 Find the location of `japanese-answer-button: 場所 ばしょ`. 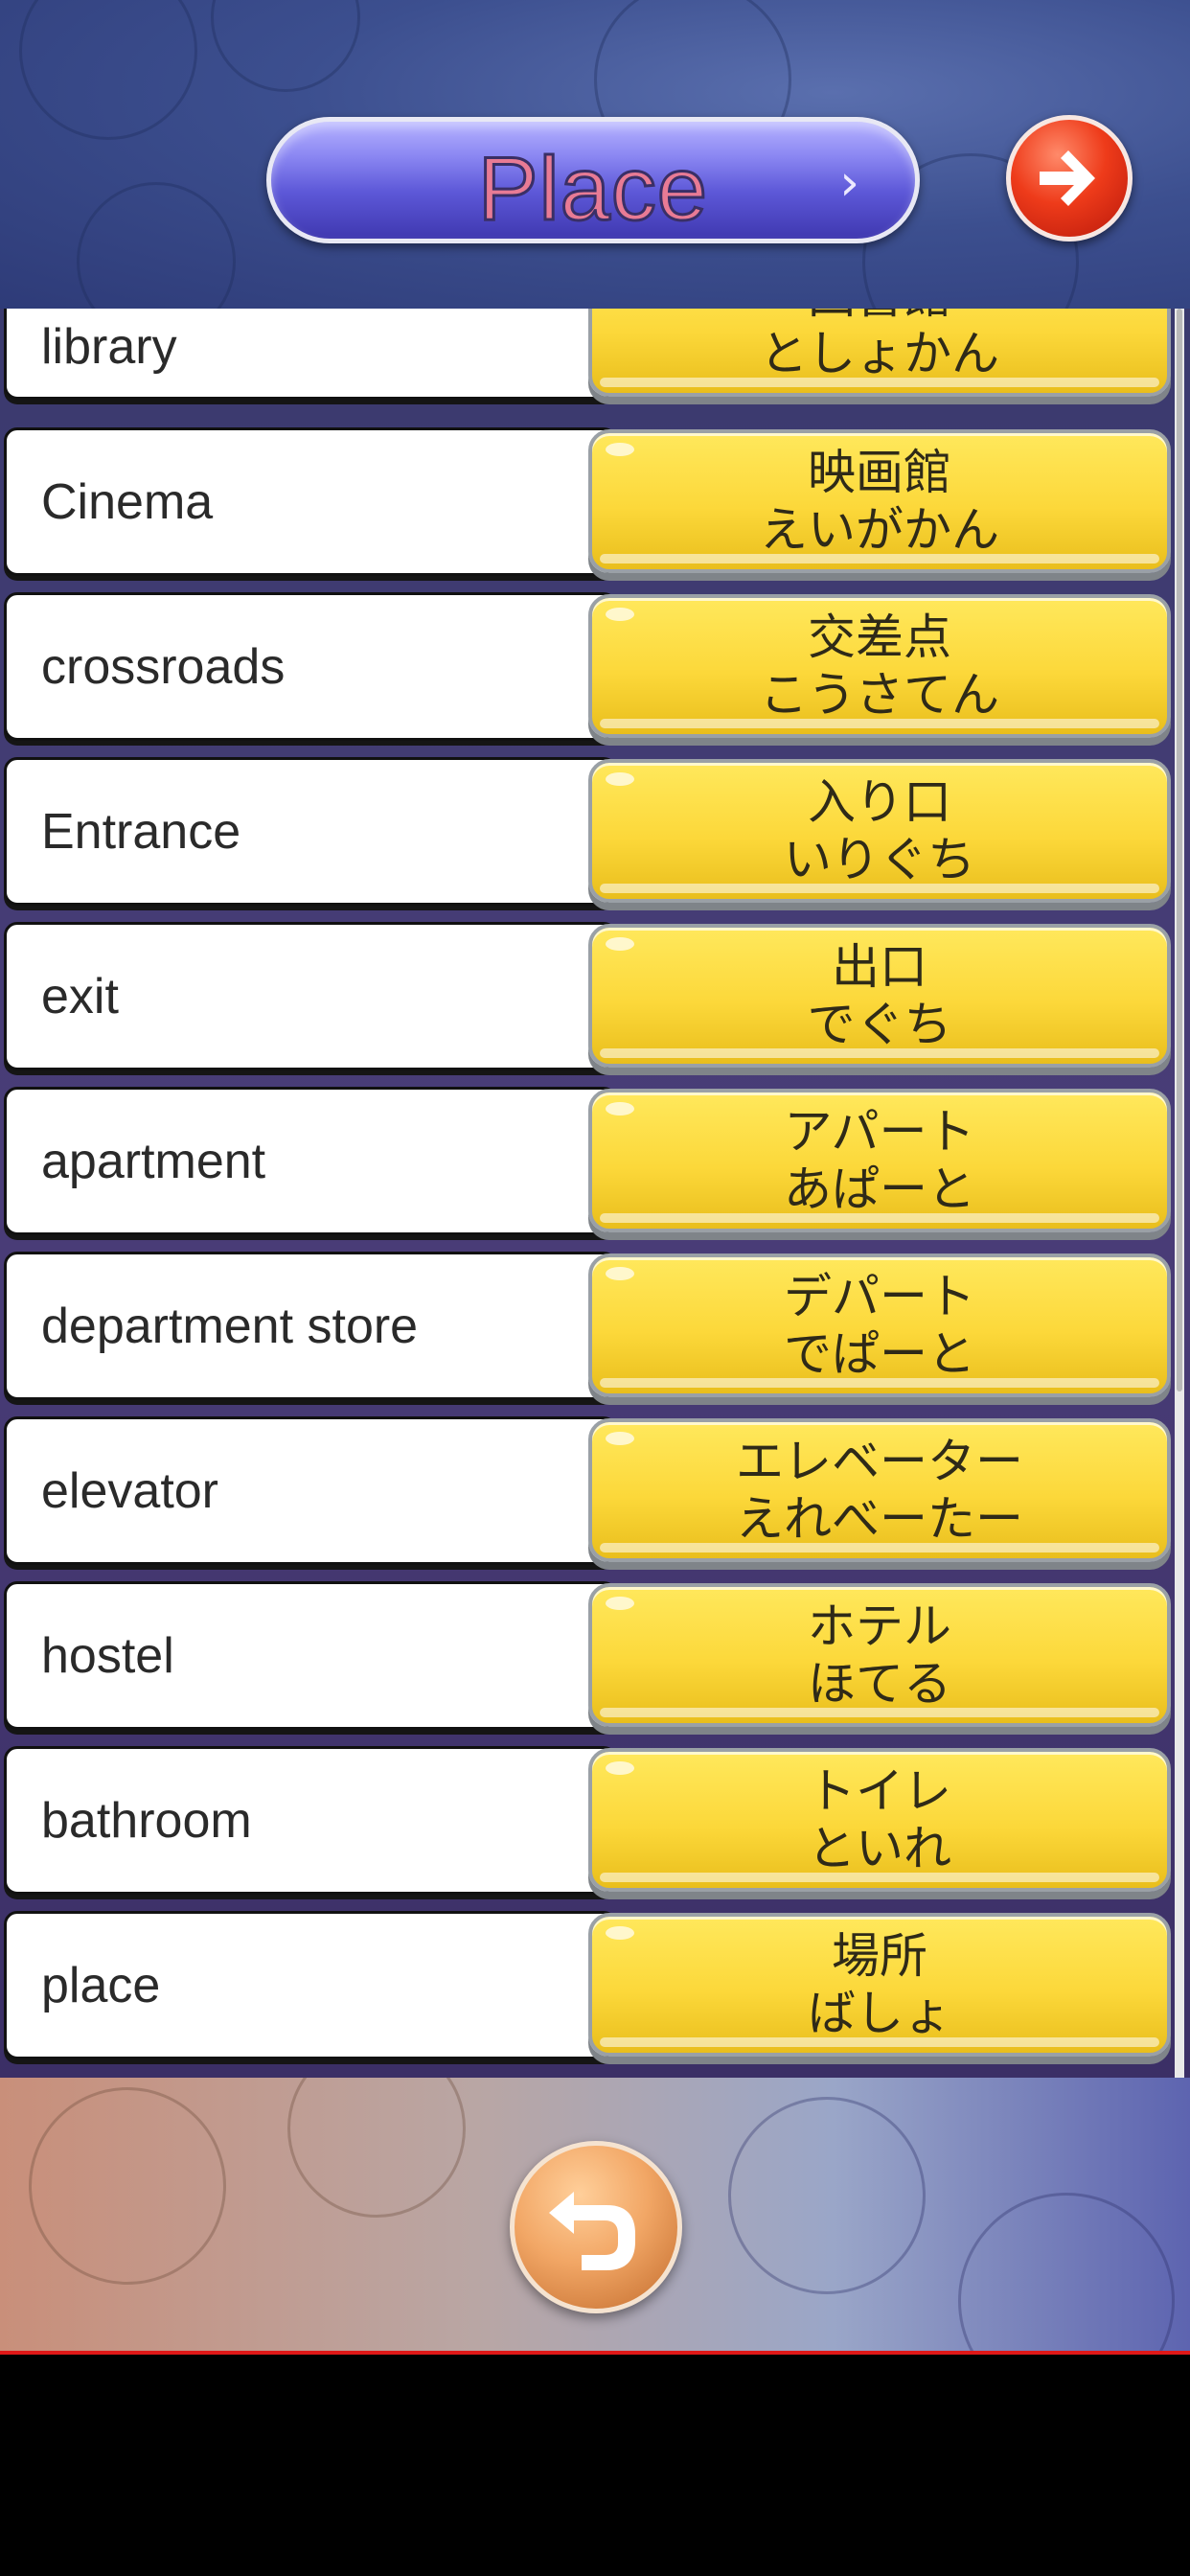

japanese-answer-button: 場所 ばしょ is located at coordinates (880, 1985).